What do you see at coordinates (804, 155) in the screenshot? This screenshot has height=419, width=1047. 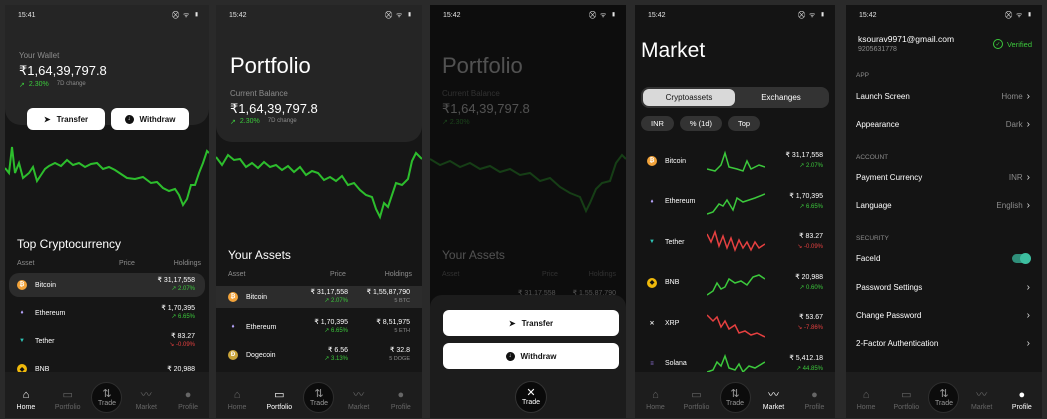 I see `coin-price: ₹ 31,17,558` at bounding box center [804, 155].